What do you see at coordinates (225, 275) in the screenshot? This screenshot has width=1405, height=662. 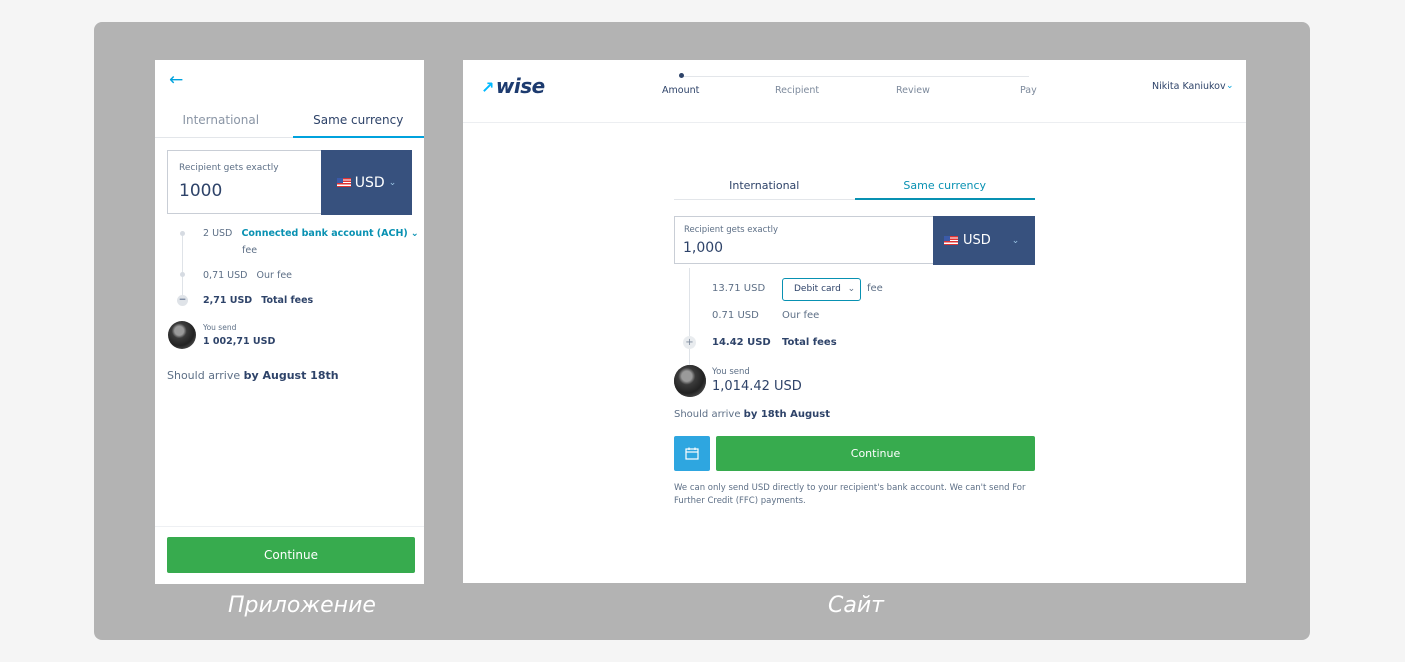 I see `our-fee-amount: 0,71 USD` at bounding box center [225, 275].